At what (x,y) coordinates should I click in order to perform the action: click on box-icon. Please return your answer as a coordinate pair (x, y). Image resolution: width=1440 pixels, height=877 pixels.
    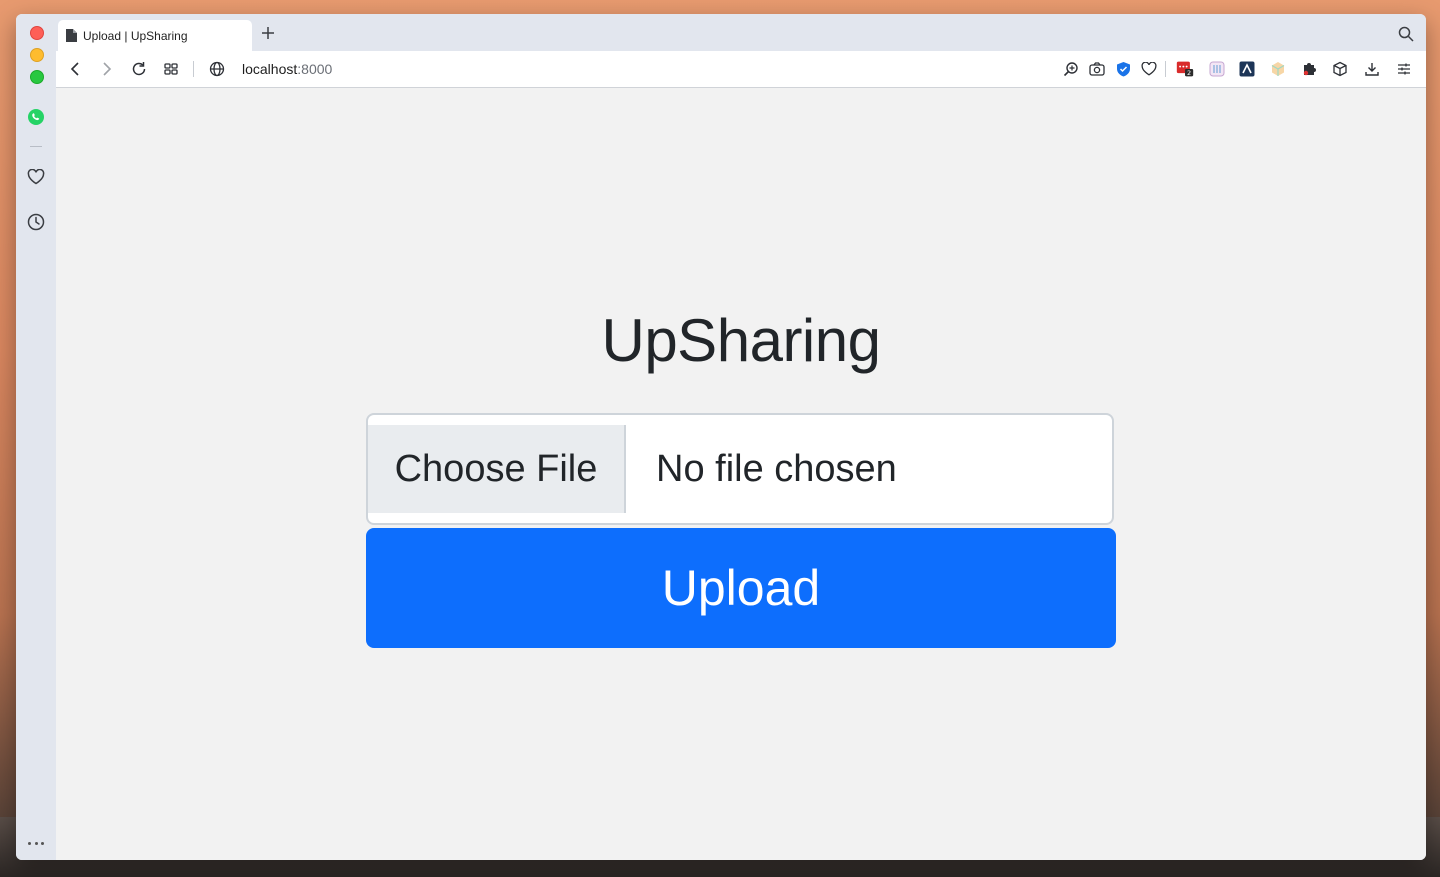
    Looking at the image, I should click on (1340, 69).